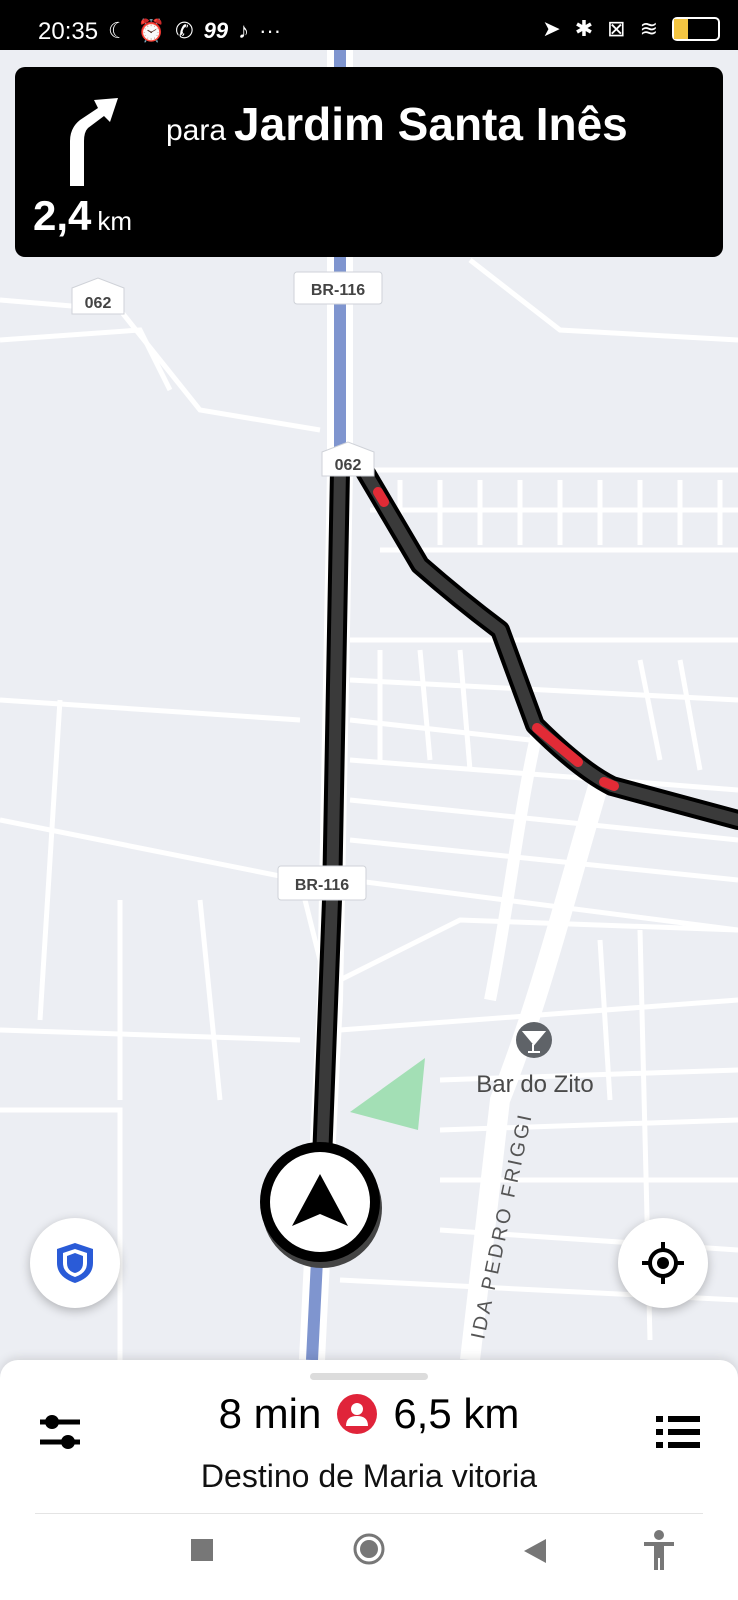  Describe the element at coordinates (678, 1432) in the screenshot. I see `list-icon` at that location.